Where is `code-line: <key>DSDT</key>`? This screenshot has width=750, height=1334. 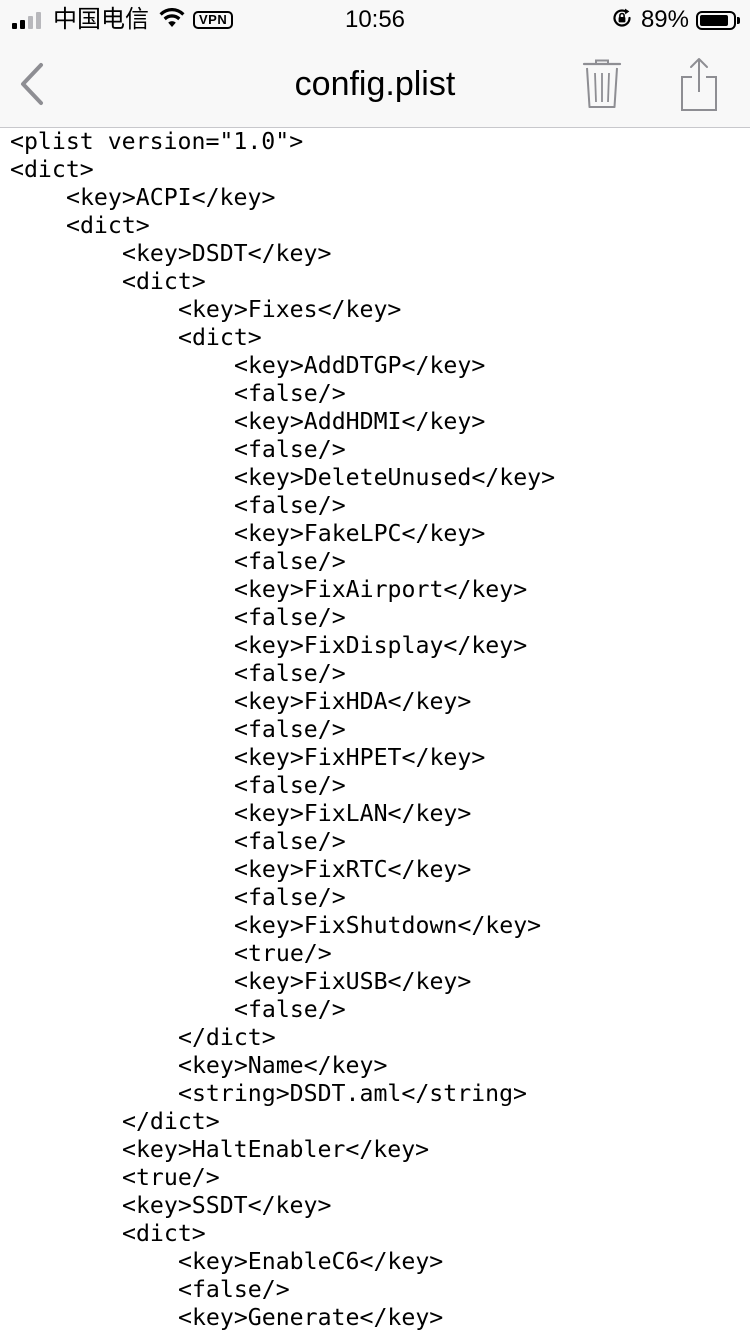 code-line: <key>DSDT</key> is located at coordinates (227, 253).